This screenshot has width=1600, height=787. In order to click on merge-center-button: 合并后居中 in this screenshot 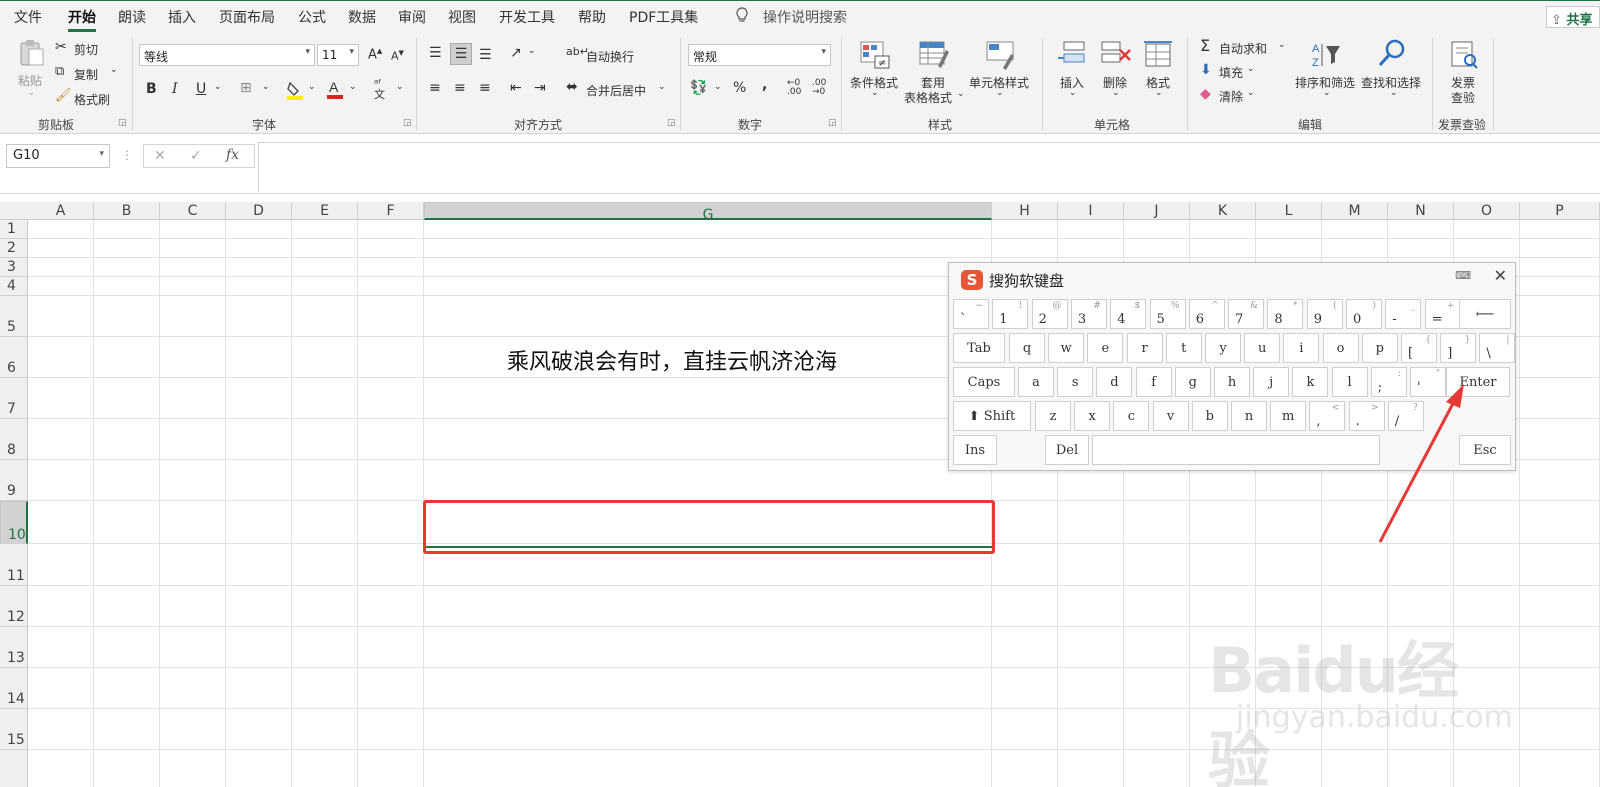, I will do `click(616, 90)`.